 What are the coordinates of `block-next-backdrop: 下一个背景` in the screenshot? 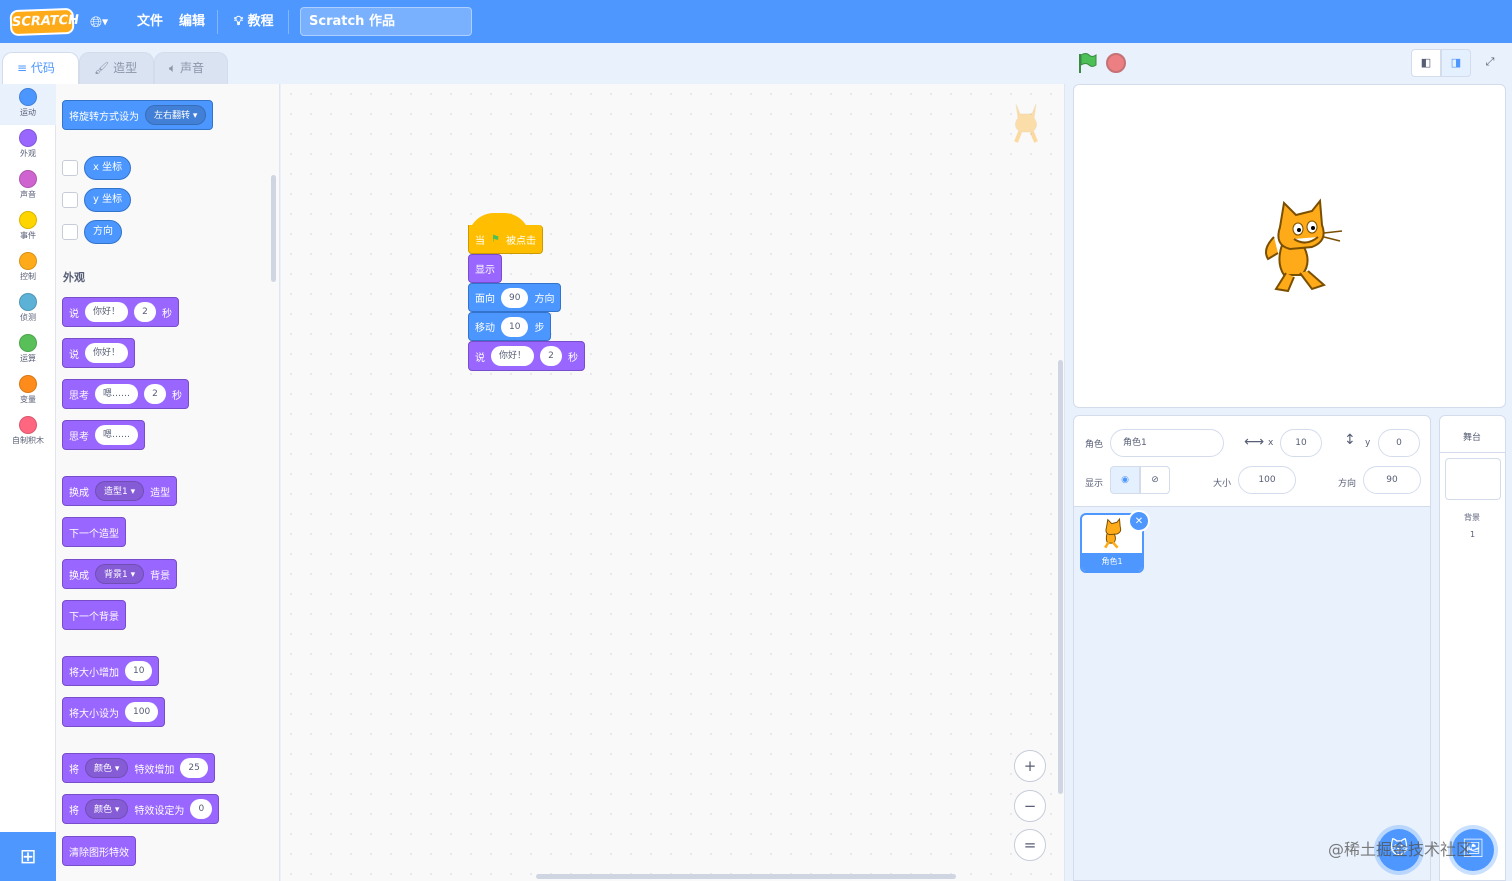 It's located at (94, 615).